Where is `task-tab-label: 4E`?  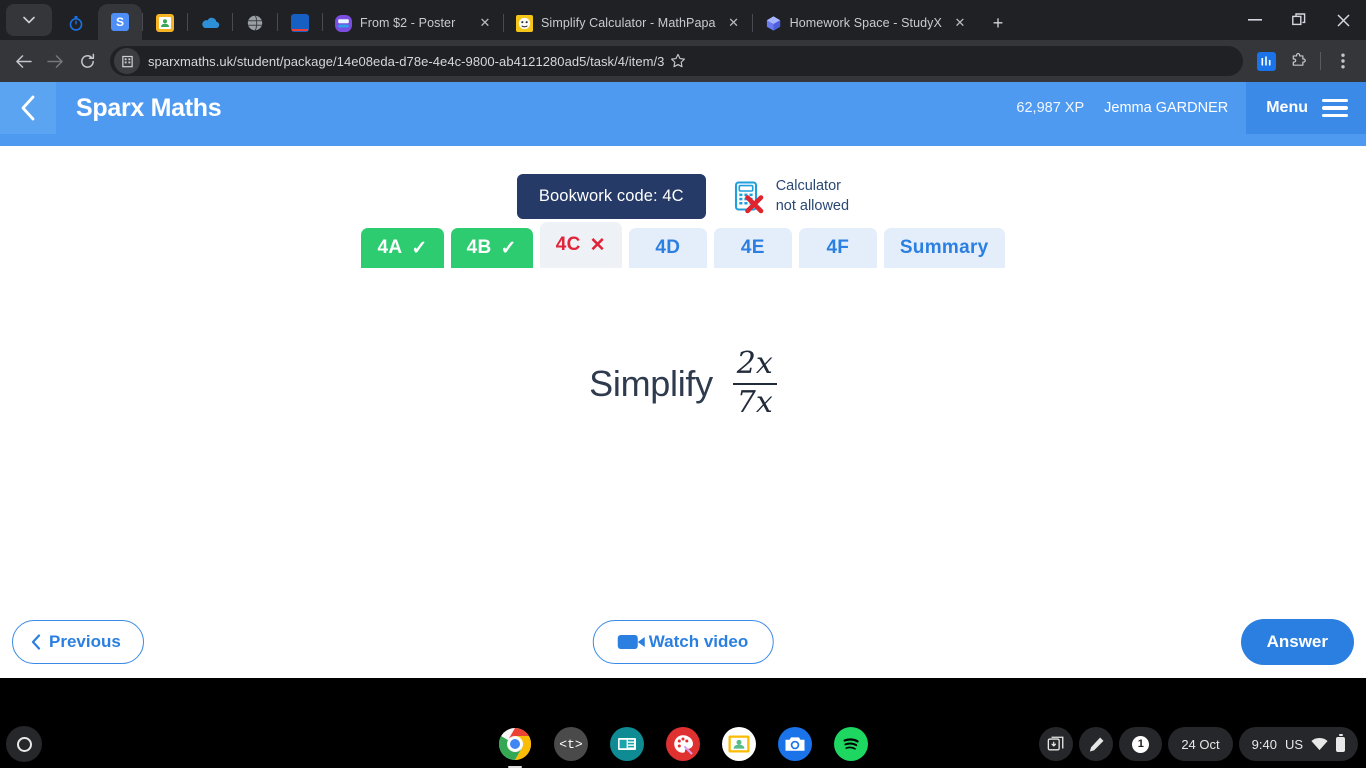 task-tab-label: 4E is located at coordinates (752, 247).